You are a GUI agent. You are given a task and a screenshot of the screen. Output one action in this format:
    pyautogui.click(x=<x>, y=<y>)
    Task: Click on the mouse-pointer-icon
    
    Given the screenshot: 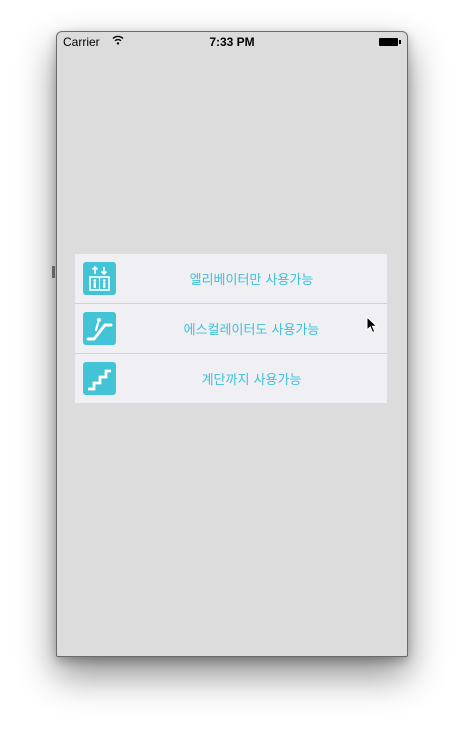 What is the action you would take?
    pyautogui.click(x=372, y=325)
    